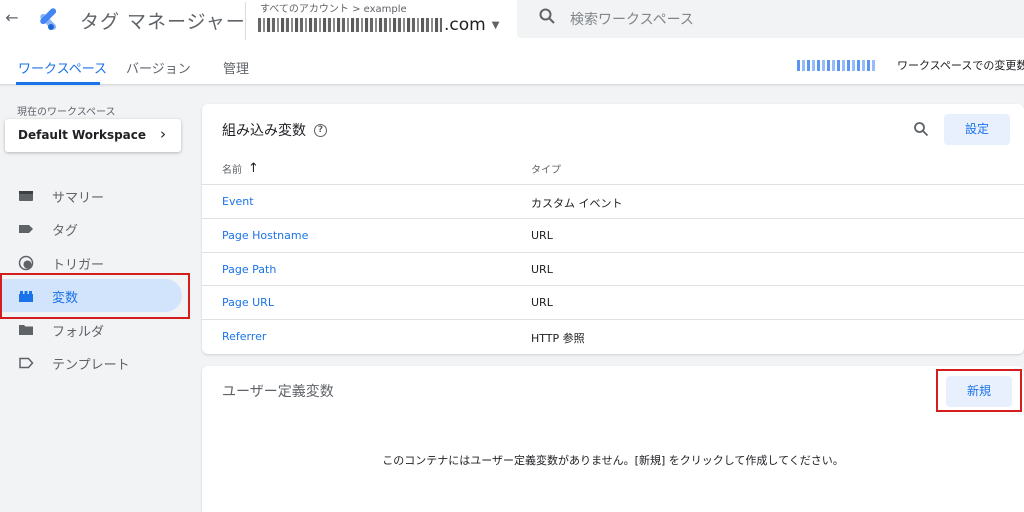 This screenshot has height=512, width=1024. What do you see at coordinates (979, 390) in the screenshot?
I see `highlight-box-new-button` at bounding box center [979, 390].